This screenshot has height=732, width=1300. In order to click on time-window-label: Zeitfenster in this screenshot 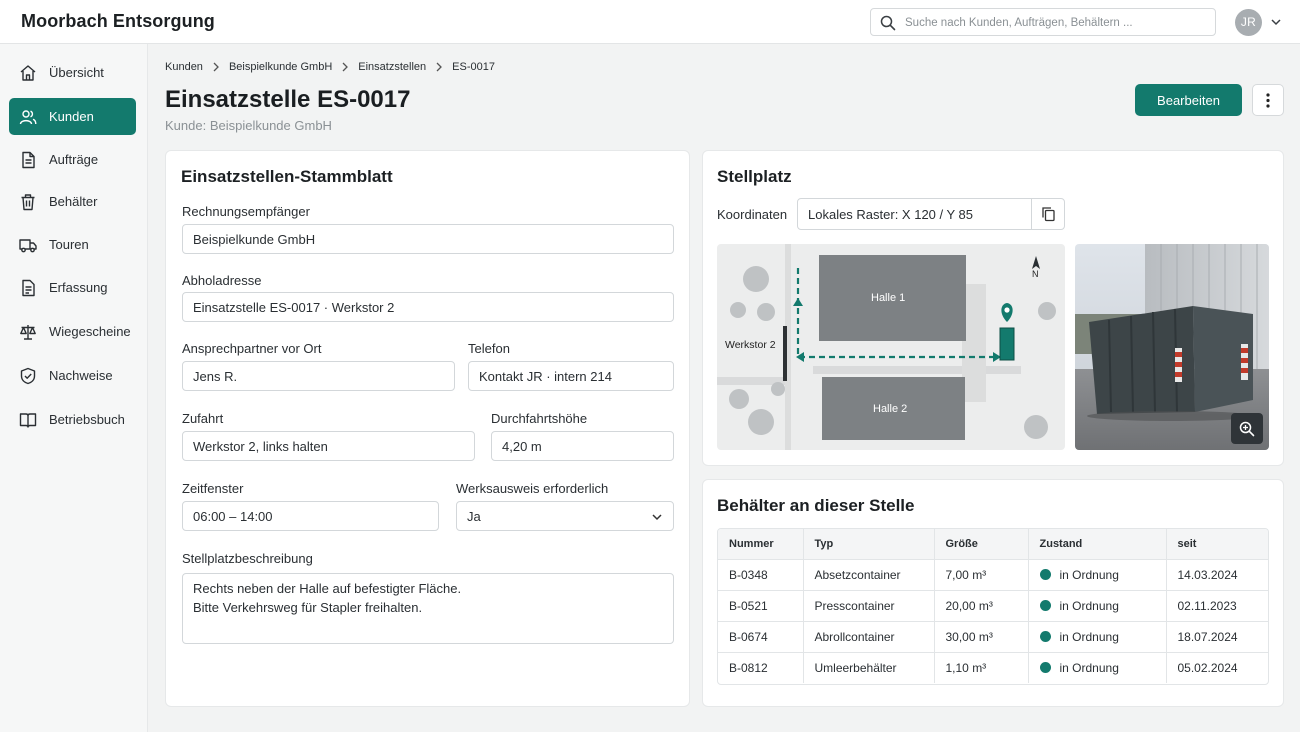, I will do `click(213, 488)`.